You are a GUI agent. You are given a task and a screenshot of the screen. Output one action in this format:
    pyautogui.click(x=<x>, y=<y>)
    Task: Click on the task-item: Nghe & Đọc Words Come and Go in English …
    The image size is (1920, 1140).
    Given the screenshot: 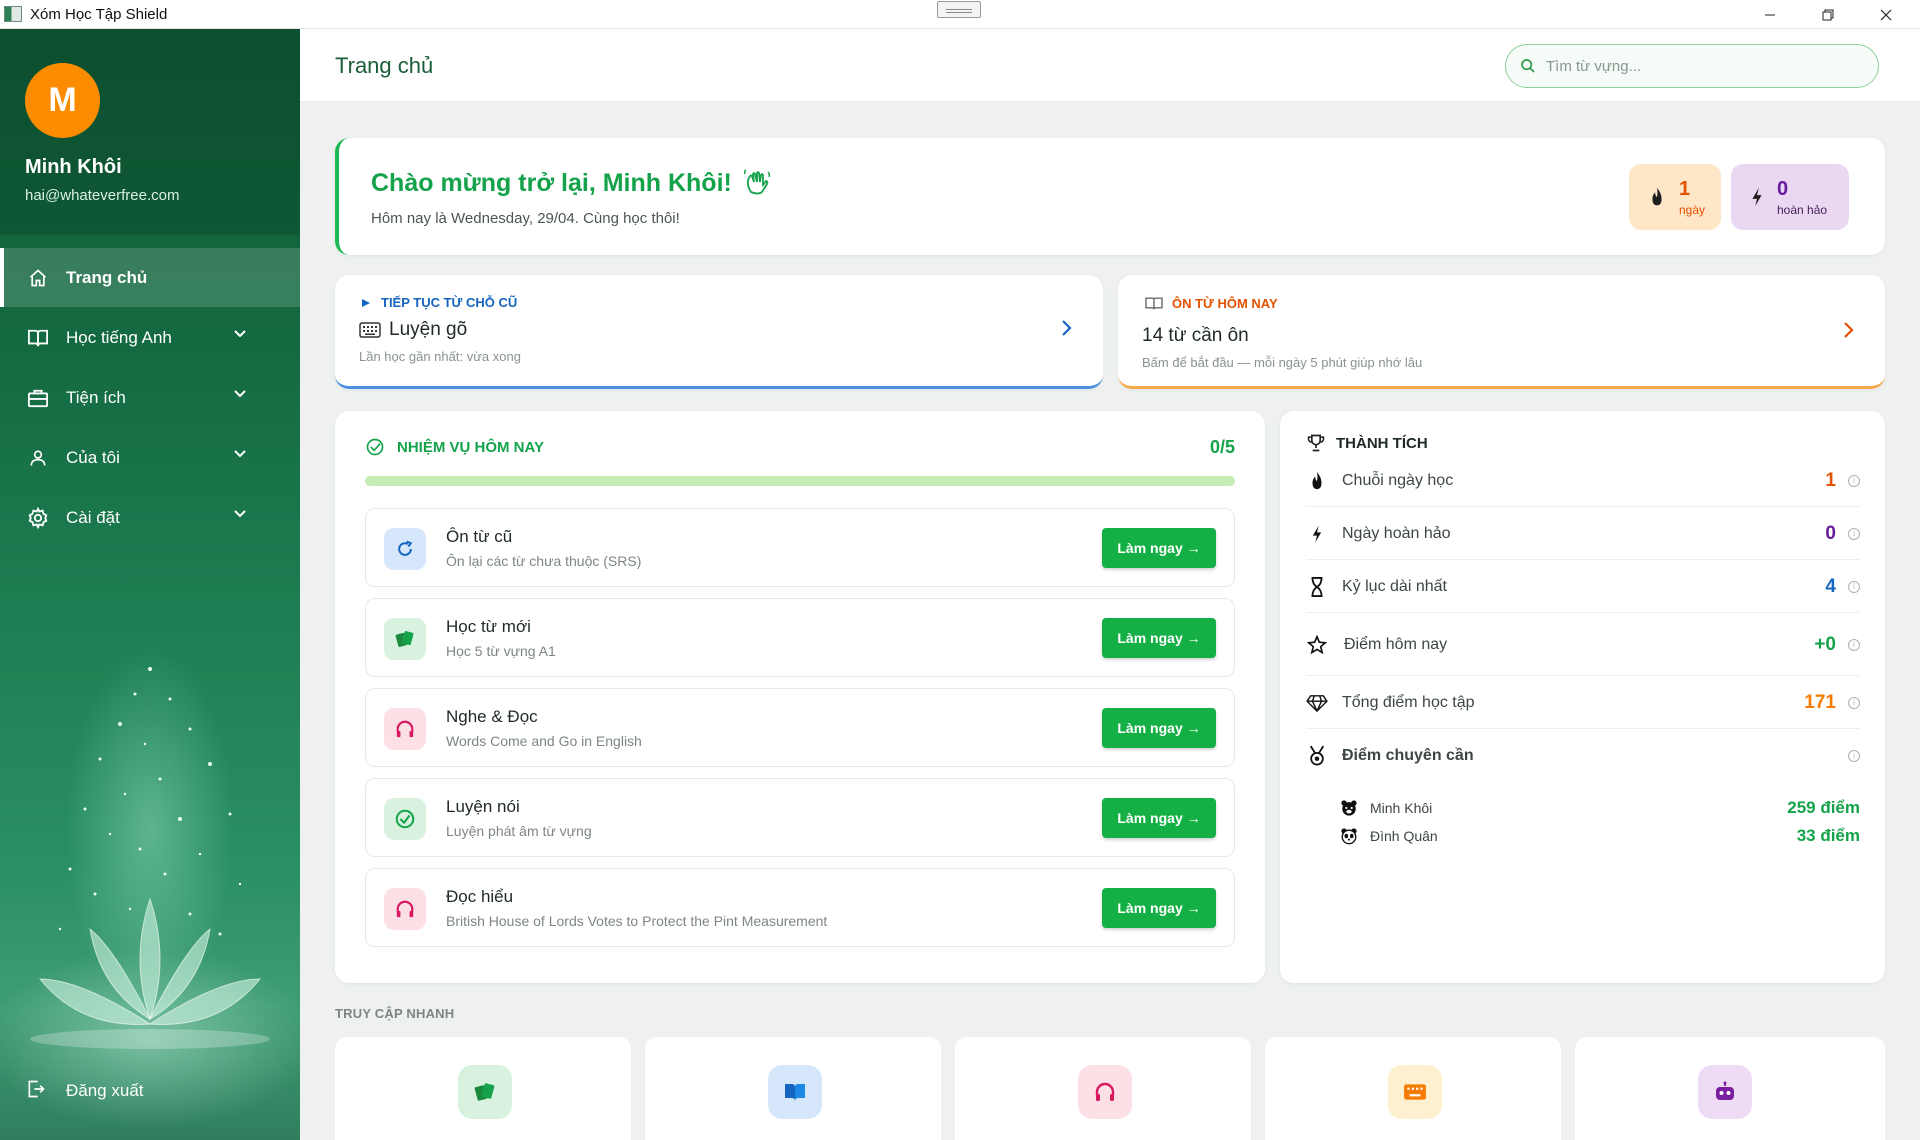 What is the action you would take?
    pyautogui.click(x=800, y=727)
    